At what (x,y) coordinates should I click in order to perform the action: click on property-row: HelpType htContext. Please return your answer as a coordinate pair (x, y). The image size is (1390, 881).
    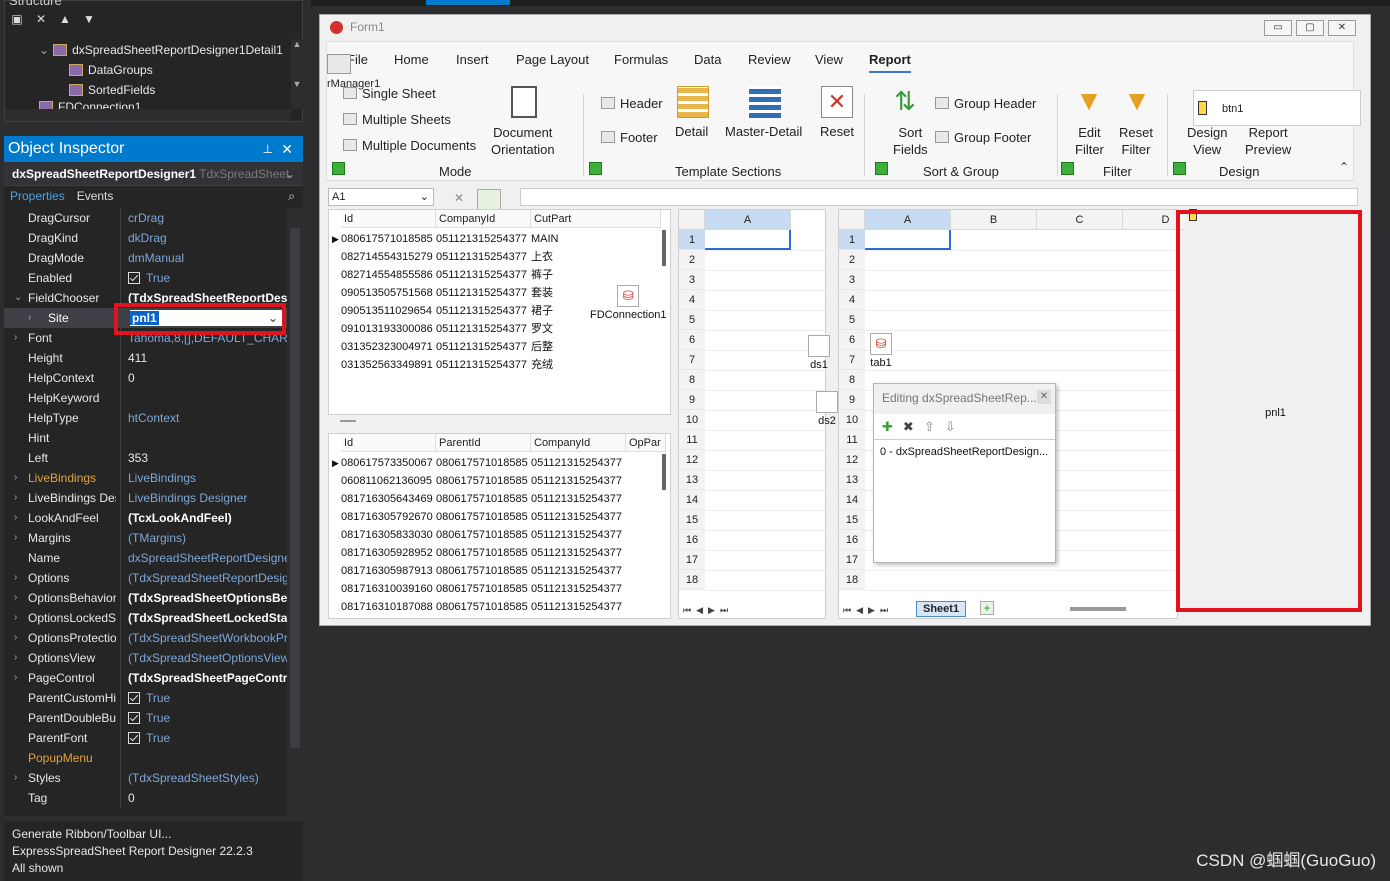
    Looking at the image, I should click on (145, 418).